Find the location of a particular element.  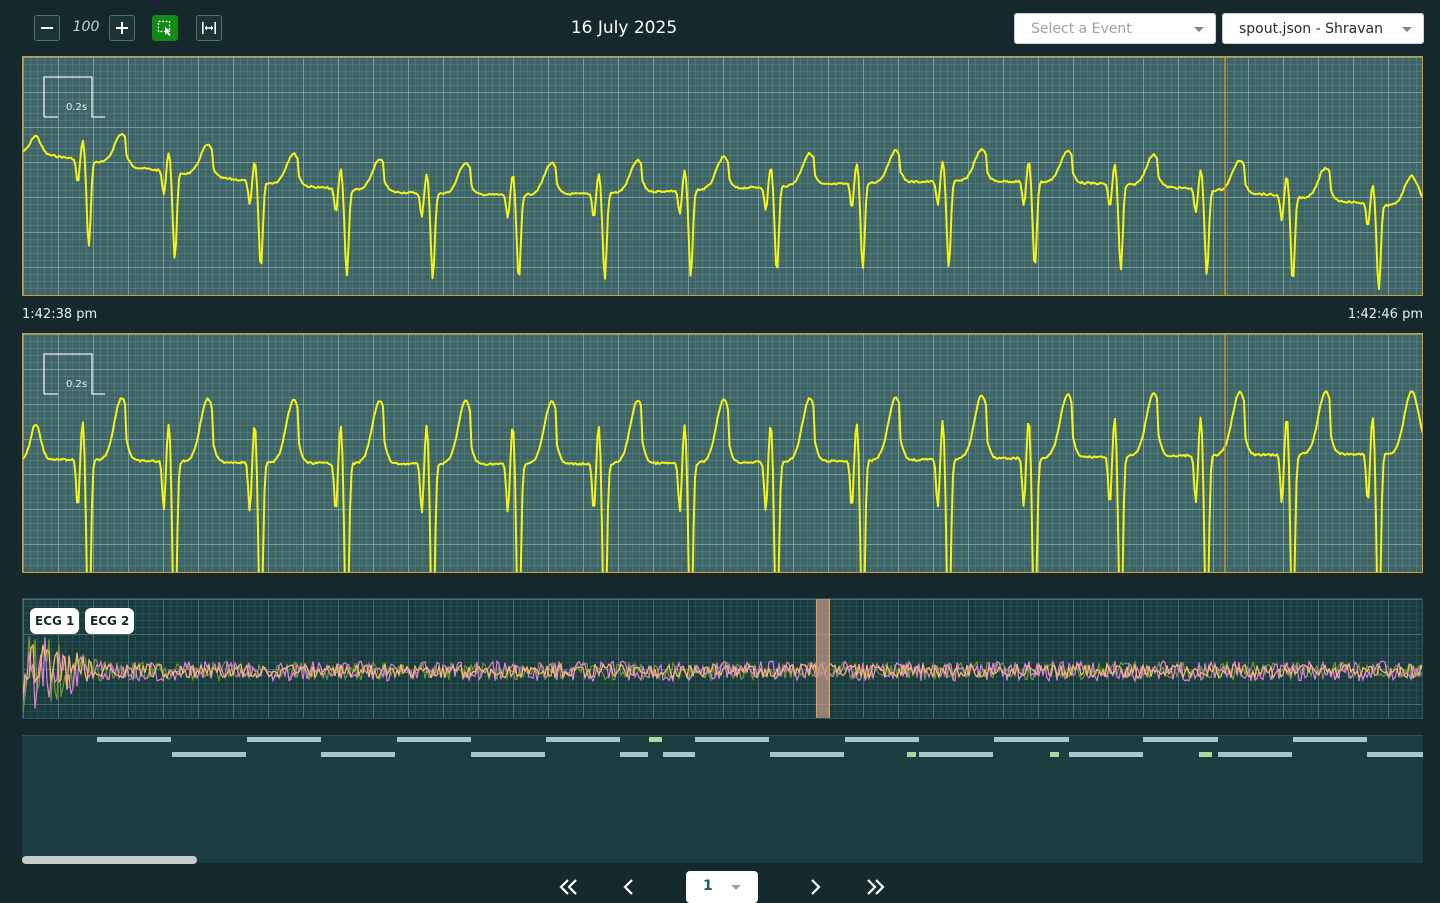

horizontal-scrollbar-thumb is located at coordinates (109, 860).